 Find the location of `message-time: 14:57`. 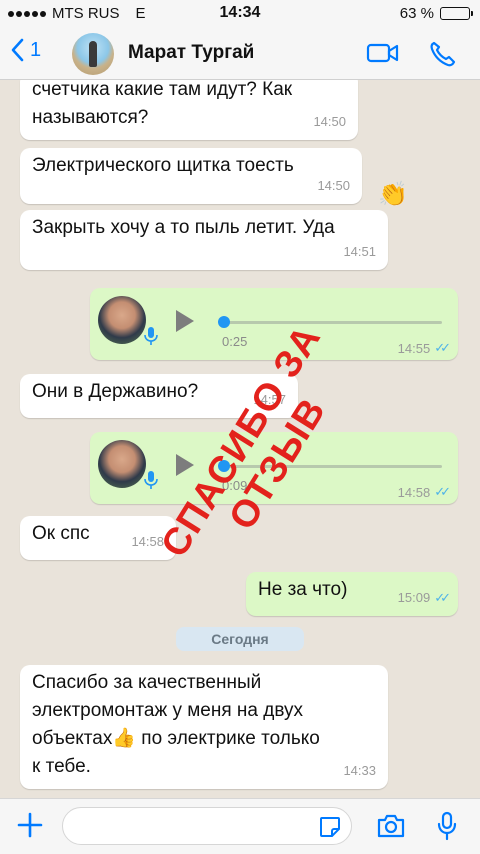

message-time: 14:57 is located at coordinates (269, 399).